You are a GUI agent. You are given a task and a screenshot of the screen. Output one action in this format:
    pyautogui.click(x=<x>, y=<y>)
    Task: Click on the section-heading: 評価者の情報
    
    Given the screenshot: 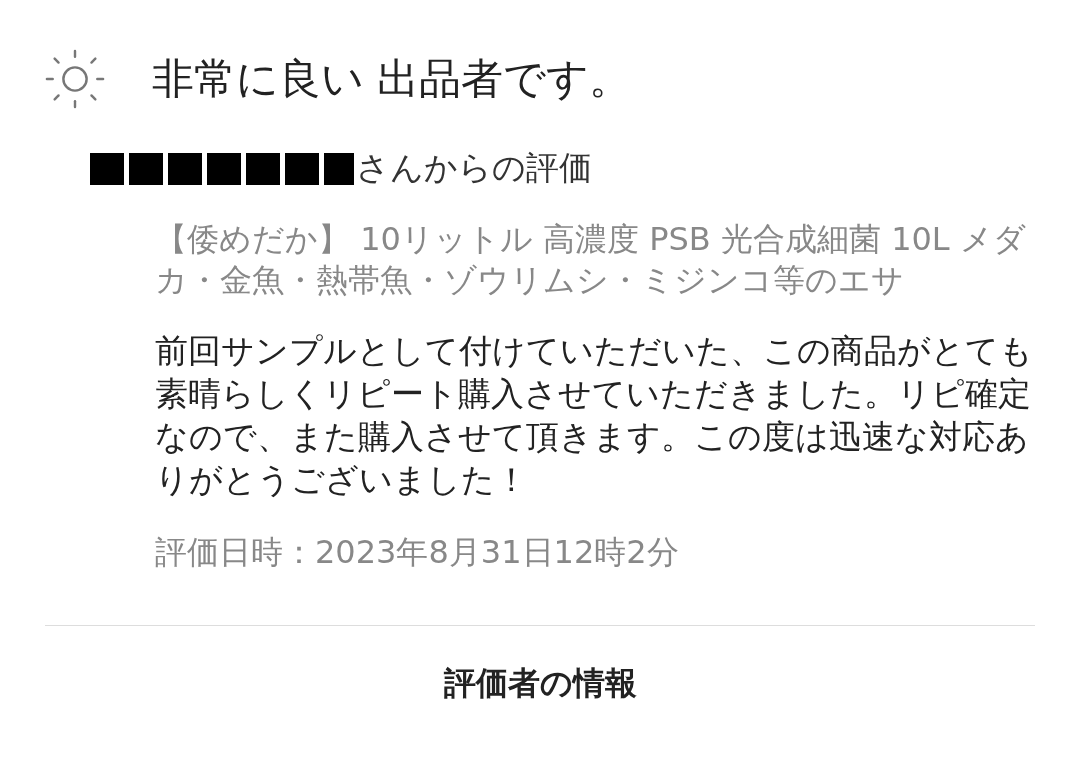 What is the action you would take?
    pyautogui.click(x=540, y=683)
    